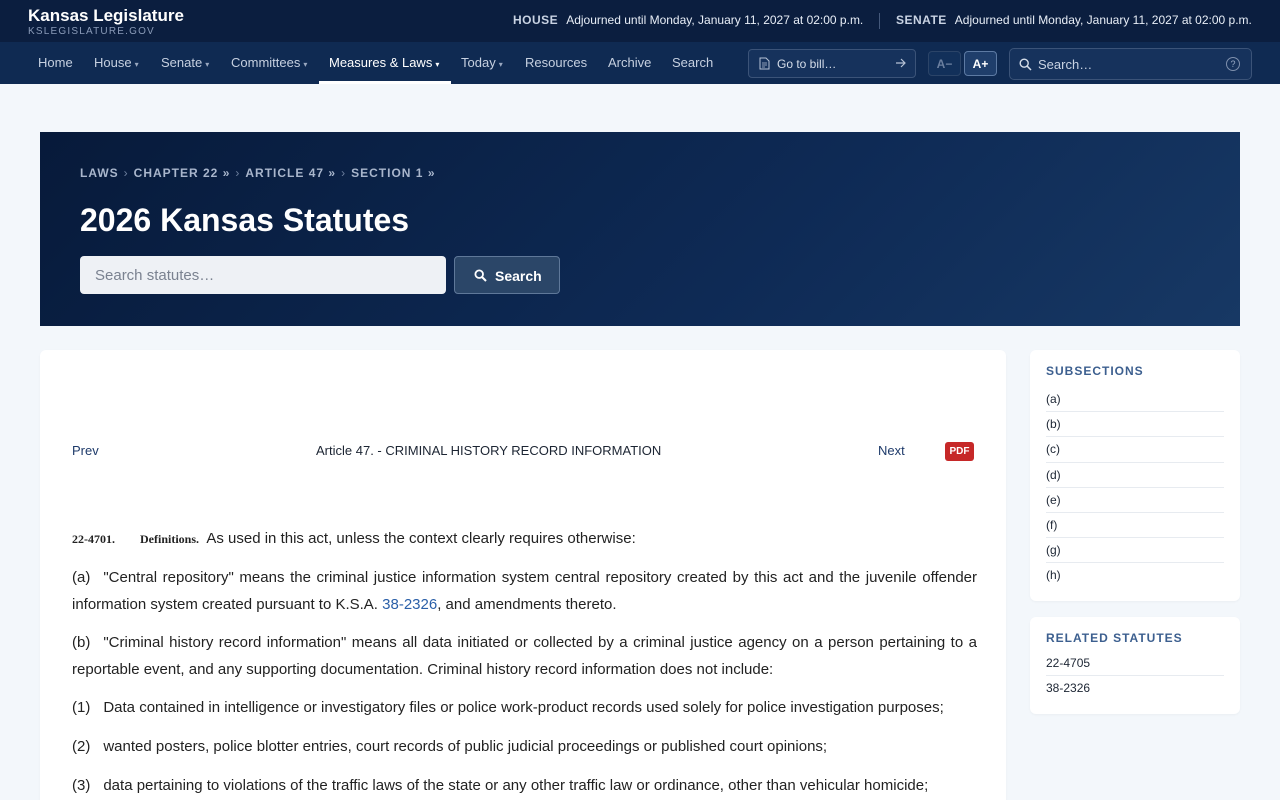  What do you see at coordinates (385, 82) in the screenshot?
I see `active-nav-indicator` at bounding box center [385, 82].